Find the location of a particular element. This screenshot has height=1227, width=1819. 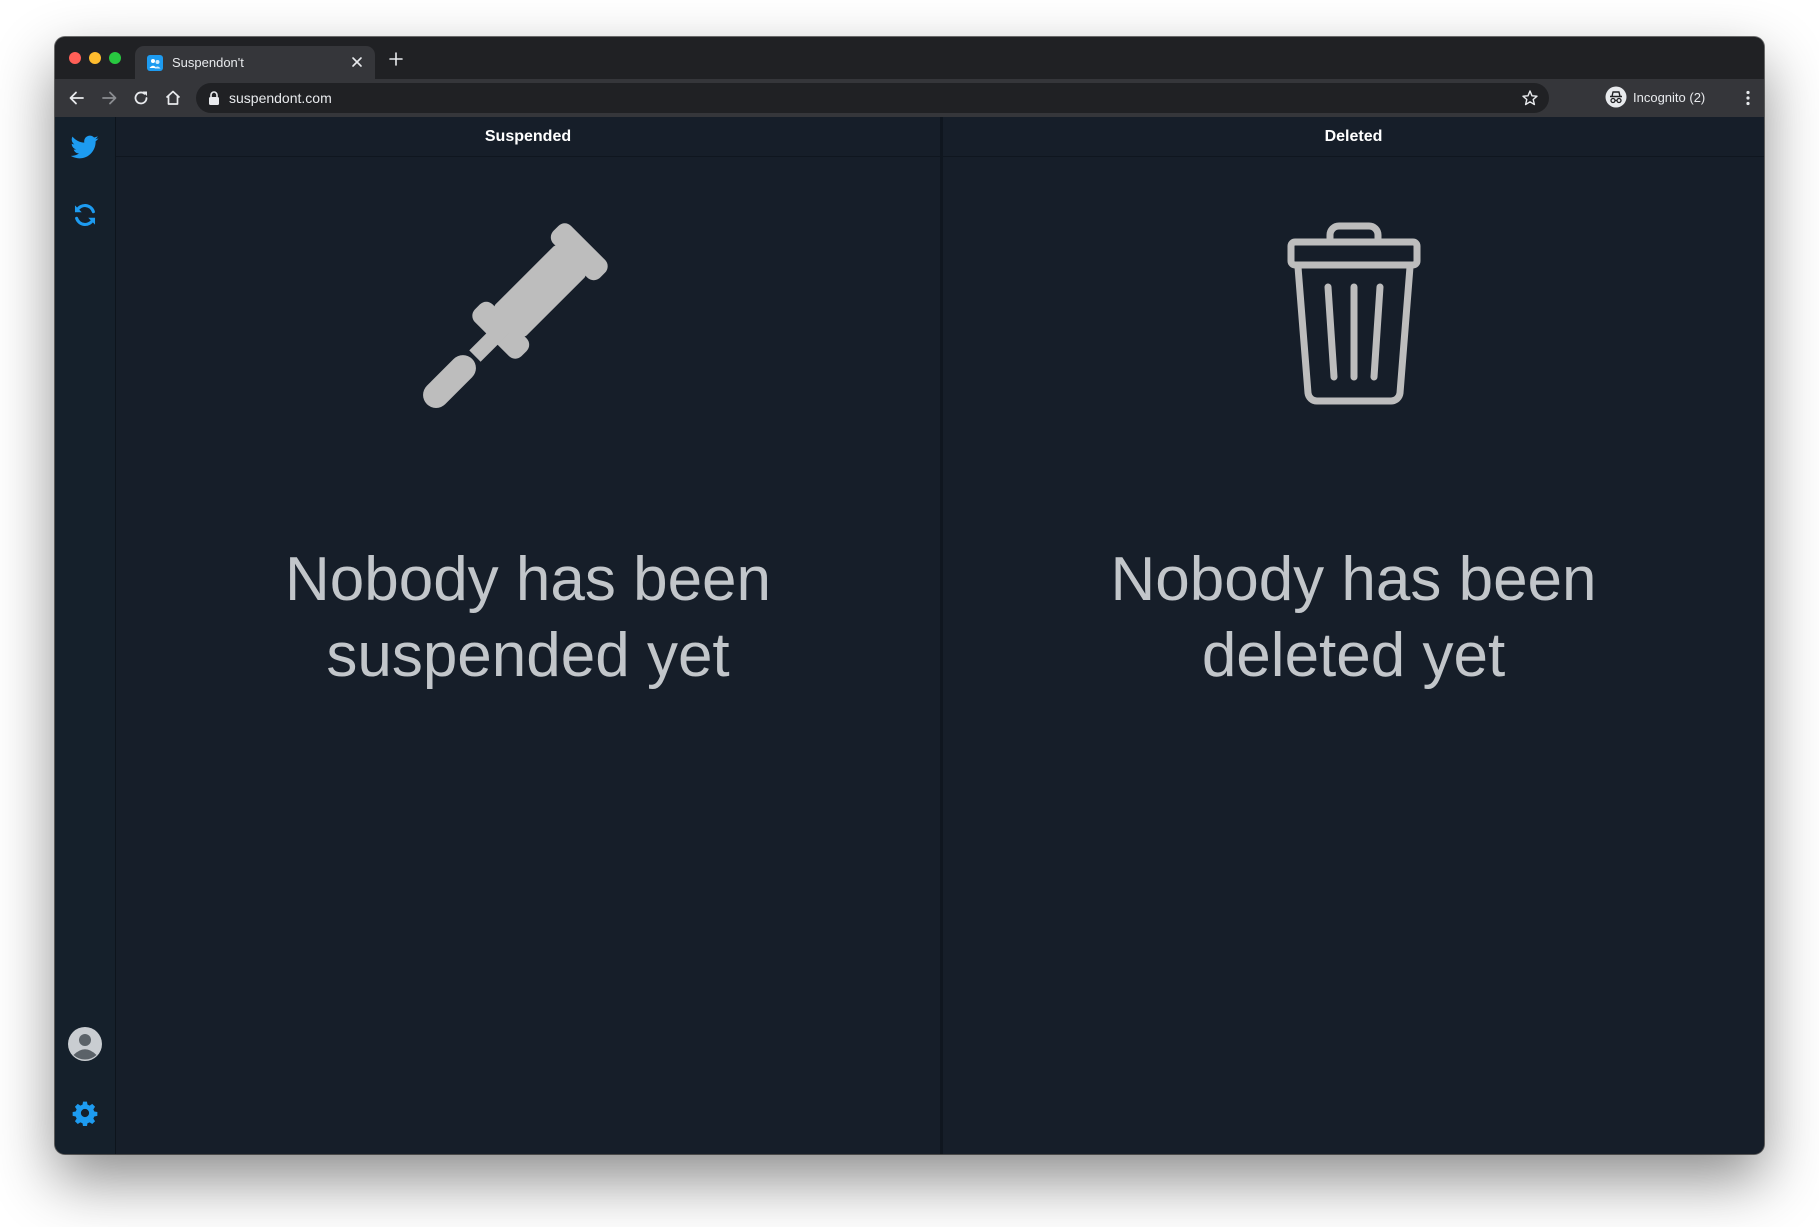

back-icon is located at coordinates (77, 98).